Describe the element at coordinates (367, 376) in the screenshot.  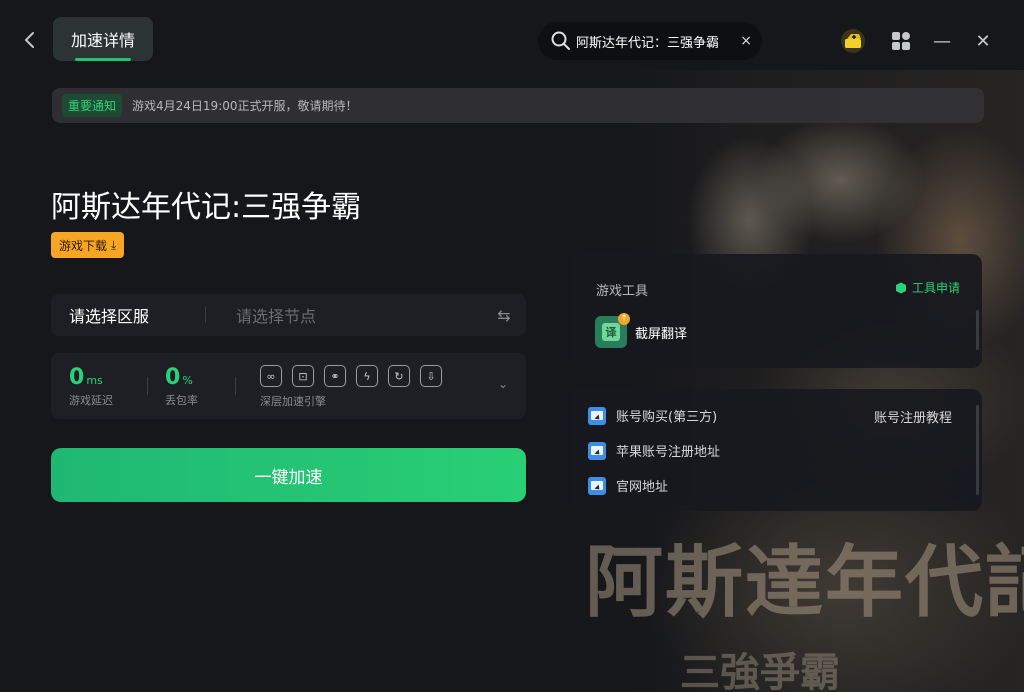
I see `engine-lightning-icon: ϟ` at that location.